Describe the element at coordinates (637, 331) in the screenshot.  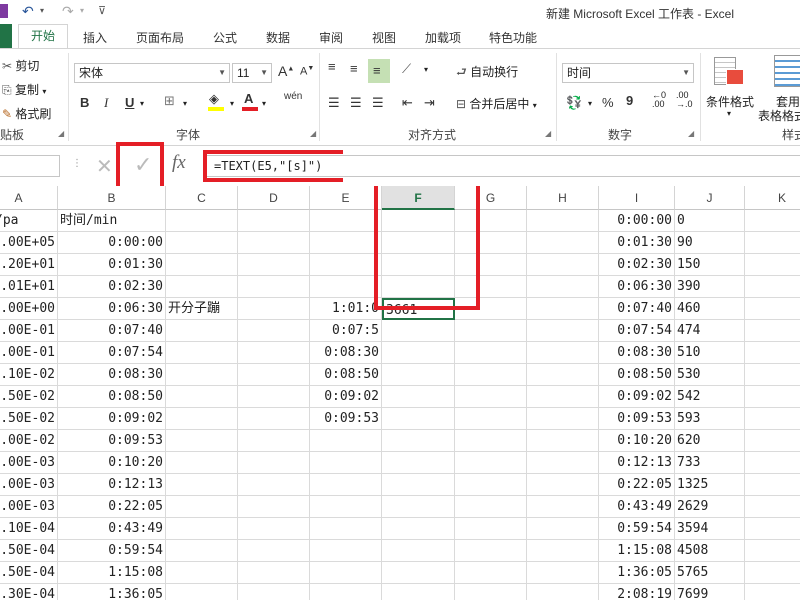
I see `cell-i6: 0:07:54` at that location.